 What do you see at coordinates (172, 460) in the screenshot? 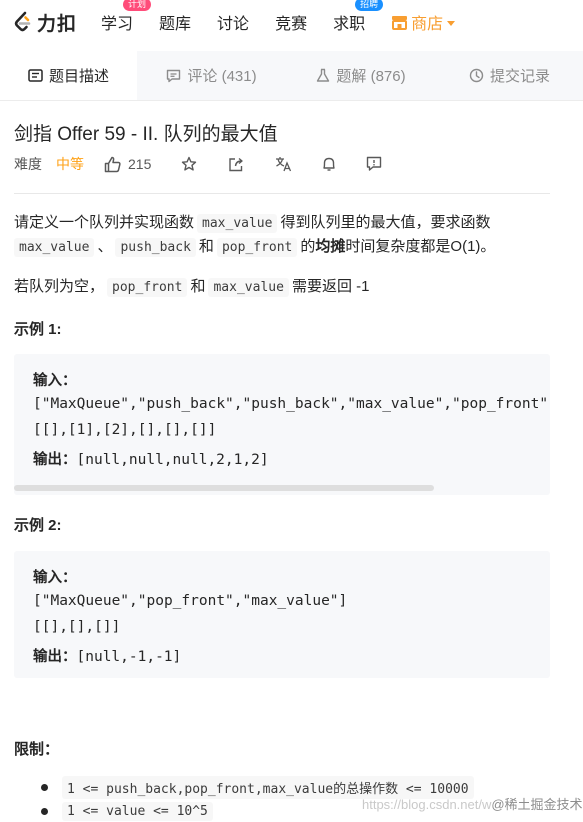
I see `example-output: [null,null,null,2,1,2]` at bounding box center [172, 460].